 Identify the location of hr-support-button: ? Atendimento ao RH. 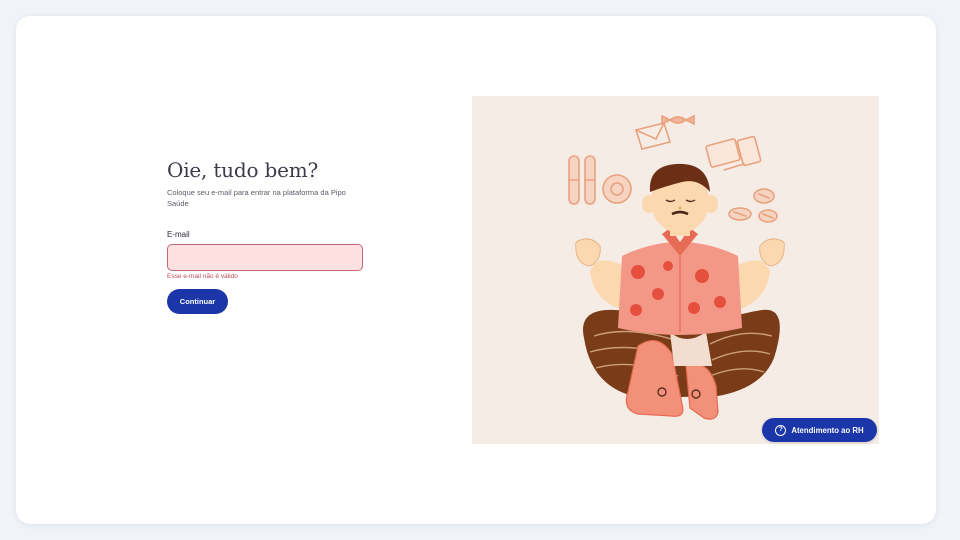
(819, 430).